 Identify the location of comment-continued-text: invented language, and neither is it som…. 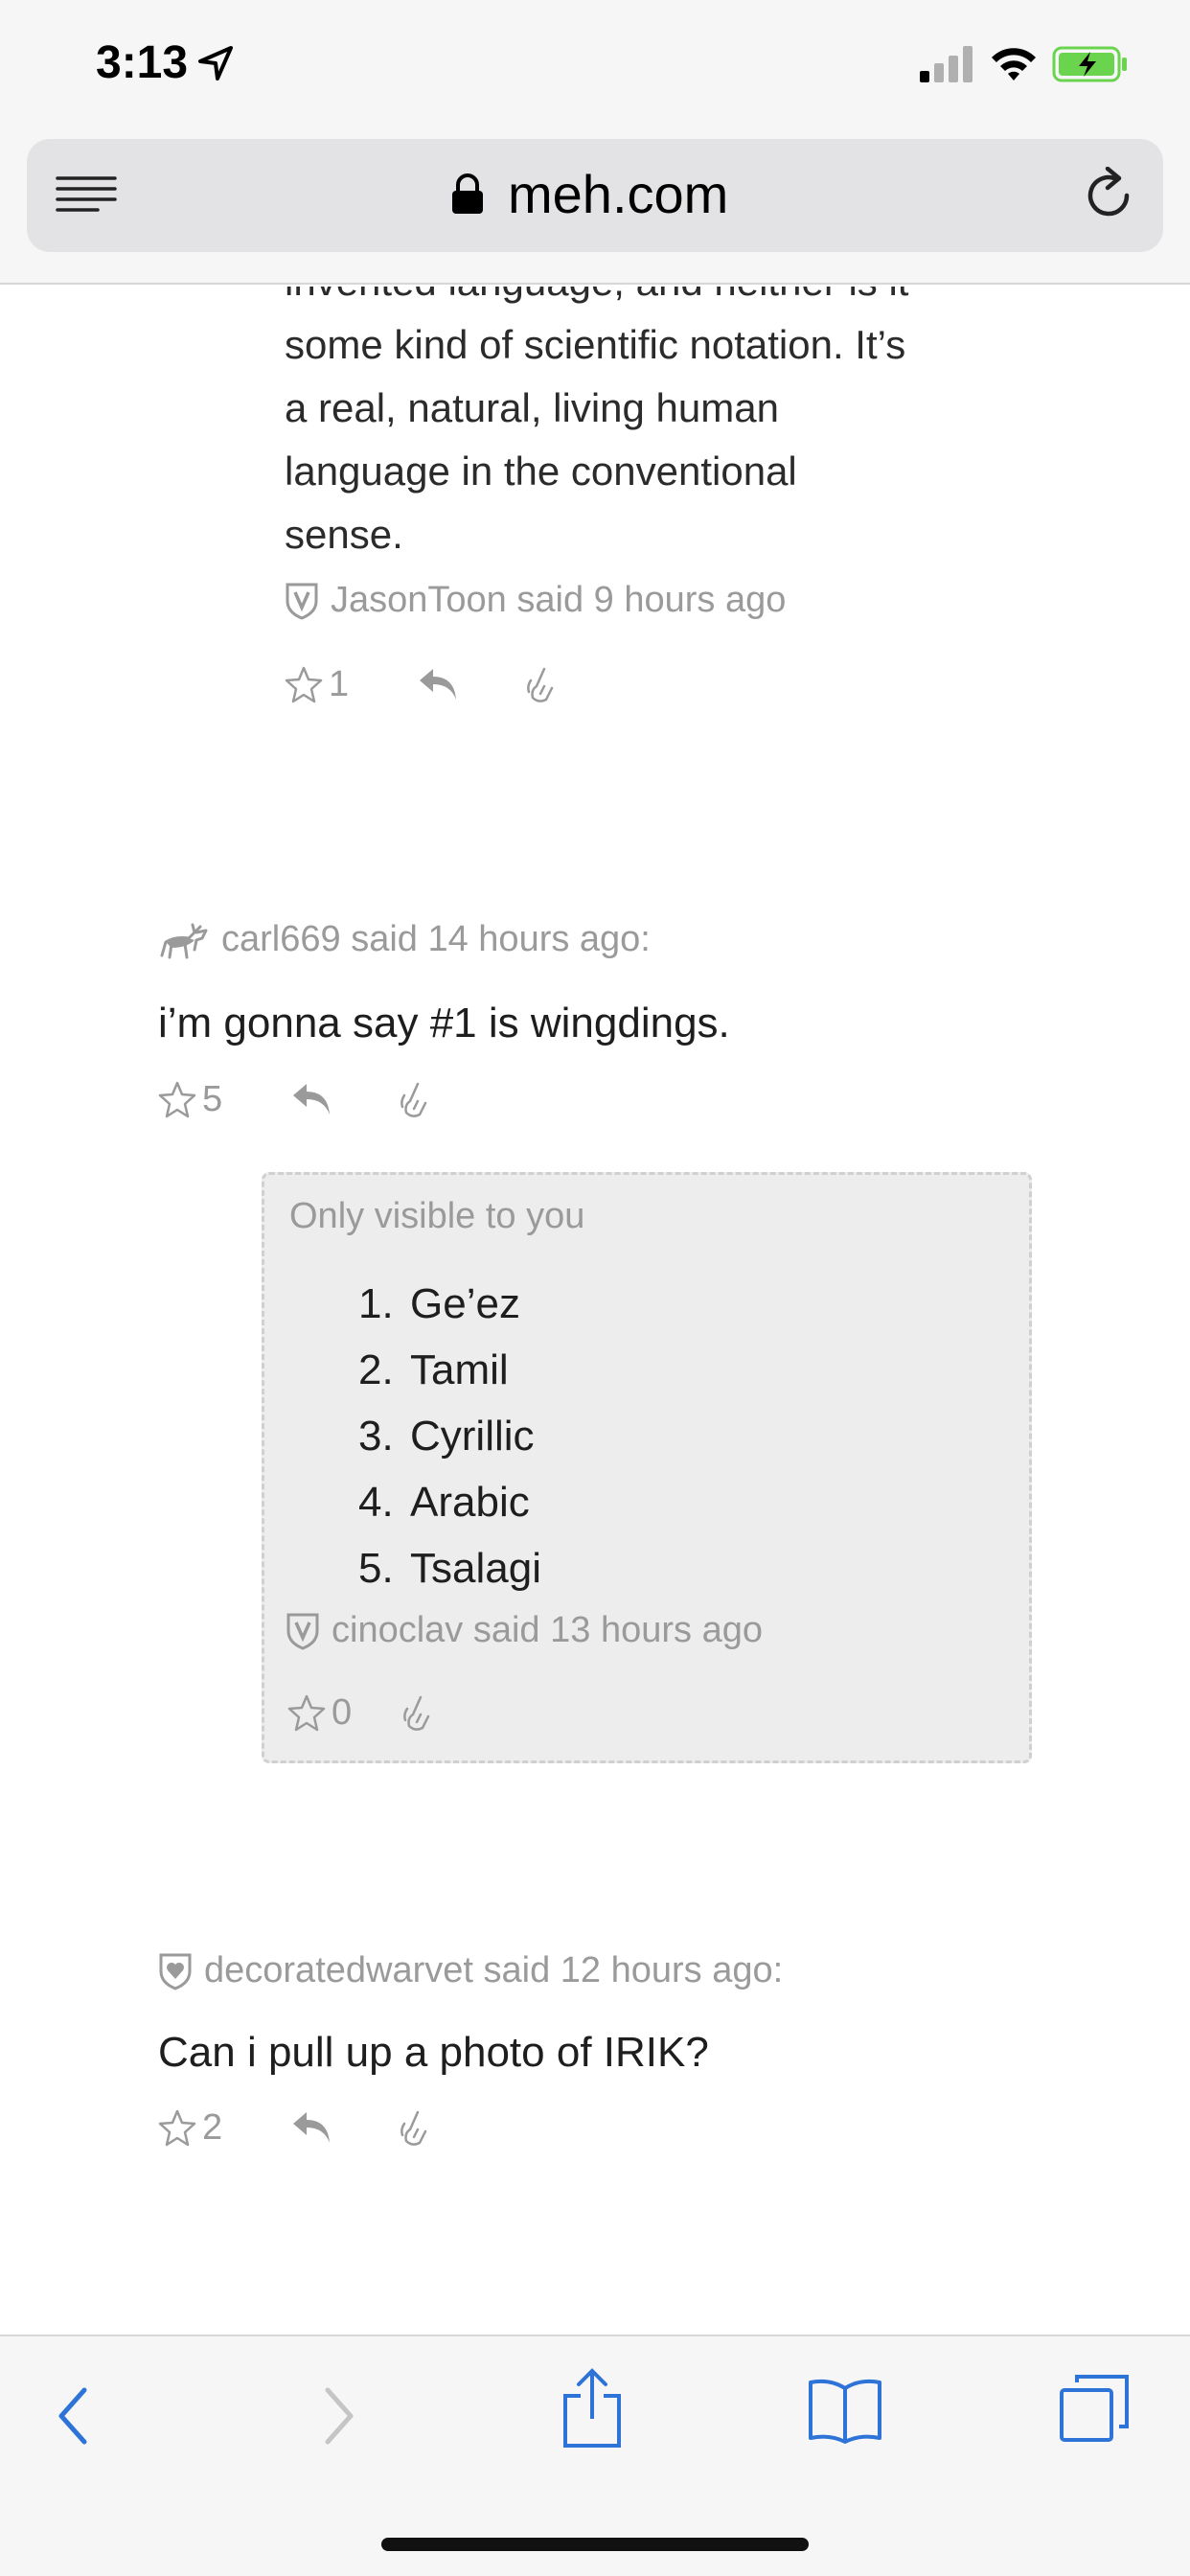
(649, 426).